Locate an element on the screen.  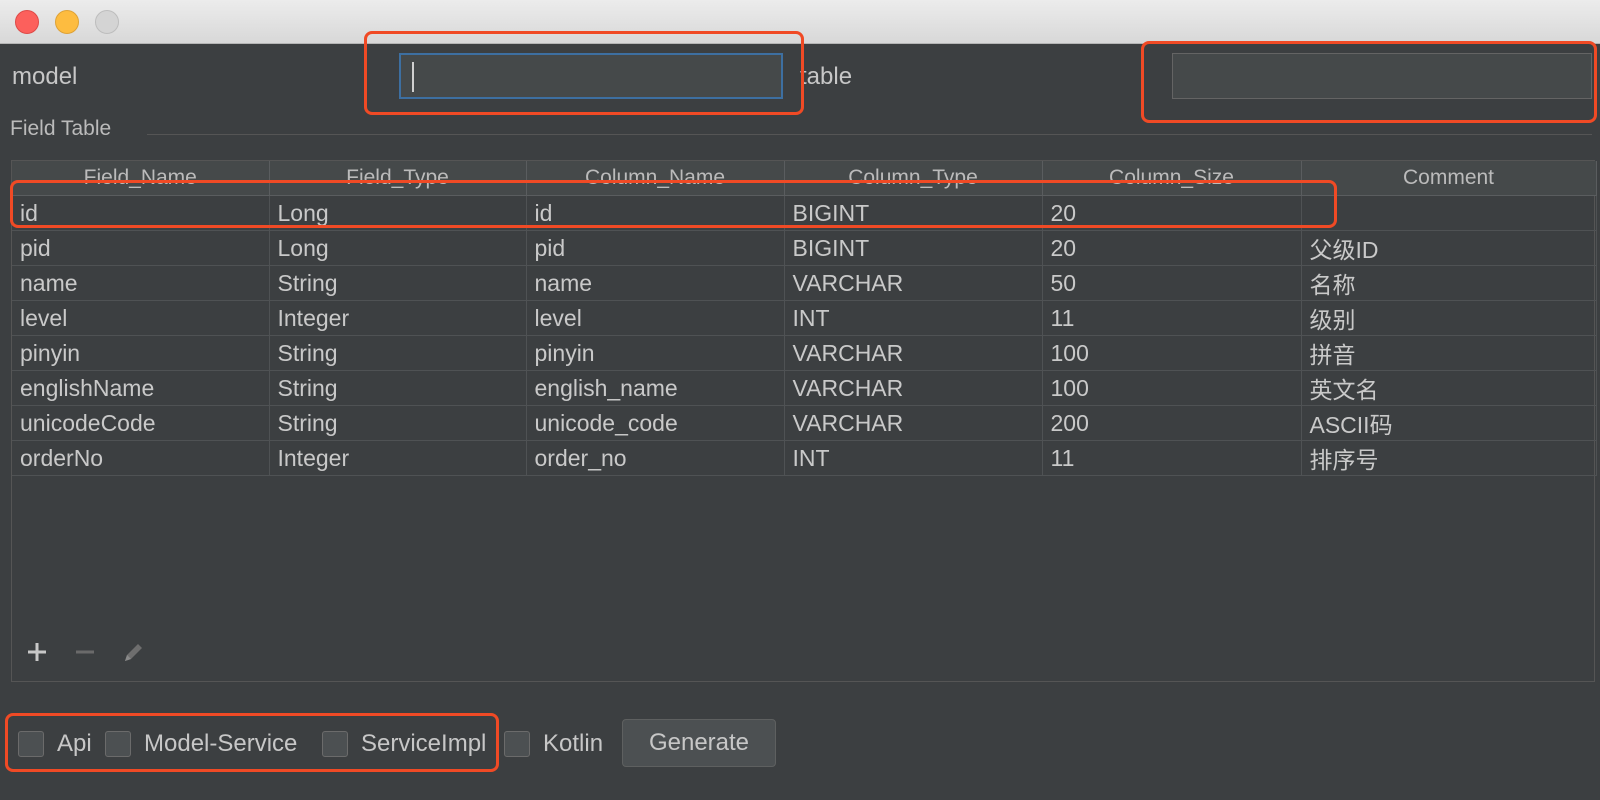
pencil-icon is located at coordinates (133, 655).